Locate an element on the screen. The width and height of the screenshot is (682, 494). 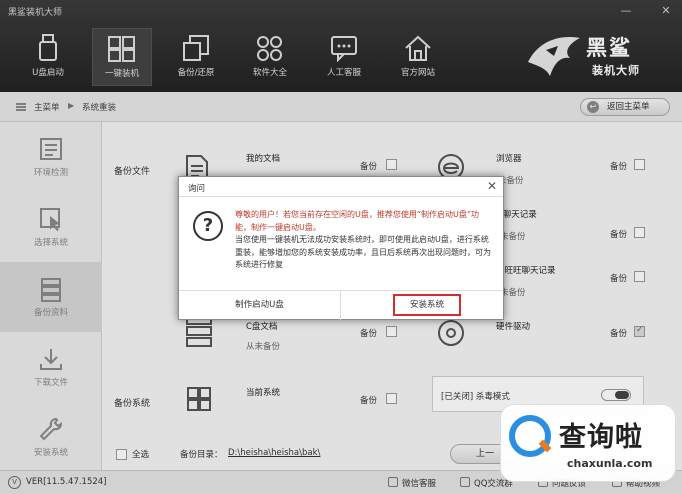
sidebar-item-backup-data: 备份资料 is located at coordinates (51, 297).